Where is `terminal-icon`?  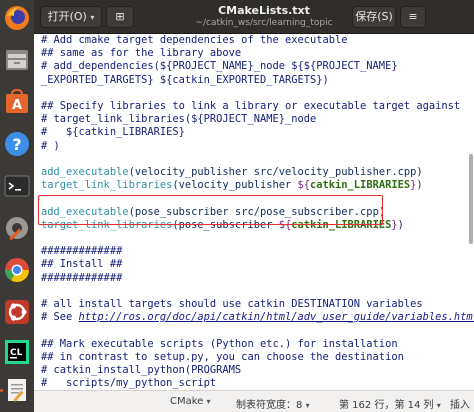 terminal-icon is located at coordinates (17, 186).